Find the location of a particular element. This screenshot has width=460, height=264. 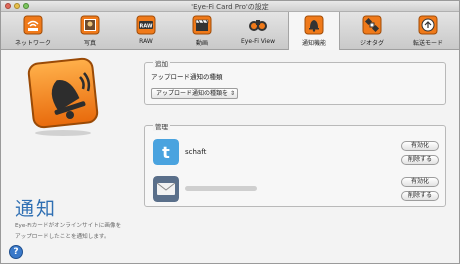

raw-icon: RAW is located at coordinates (146, 25).